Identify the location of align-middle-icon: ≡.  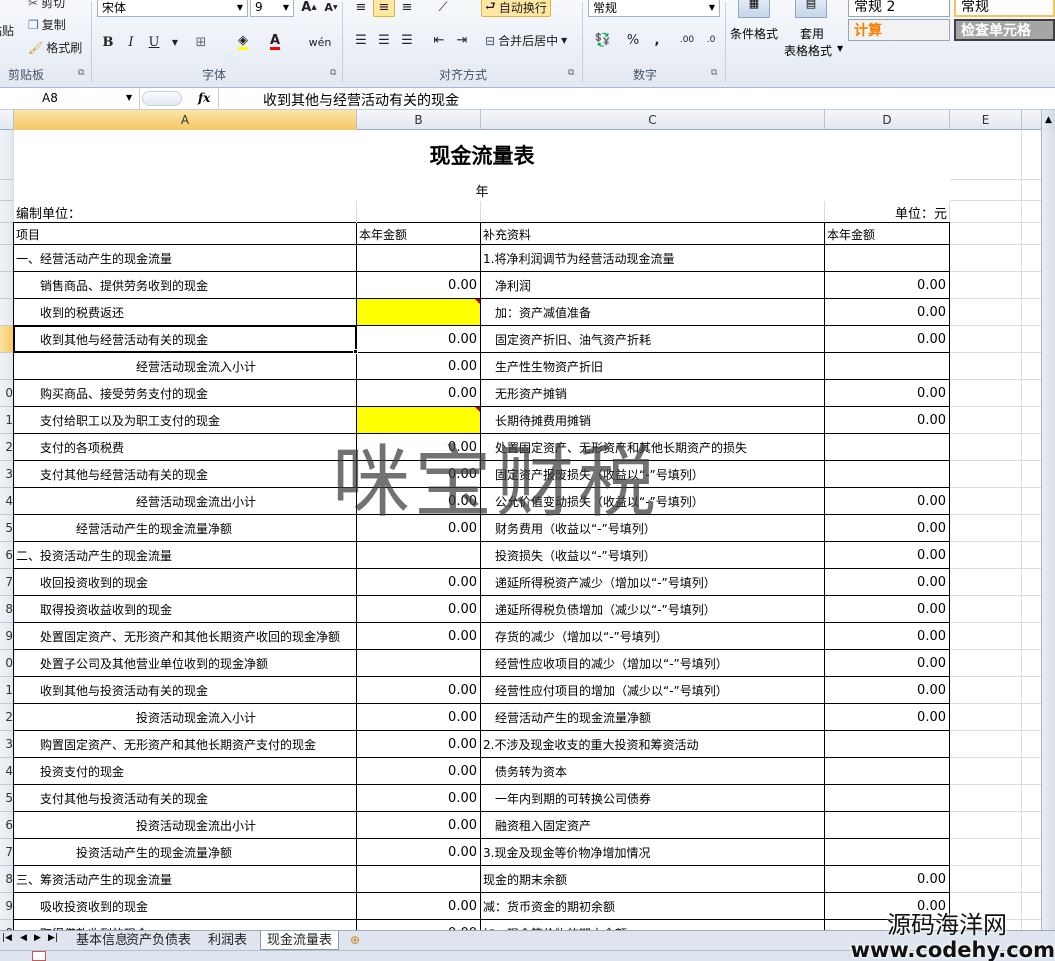
(384, 8).